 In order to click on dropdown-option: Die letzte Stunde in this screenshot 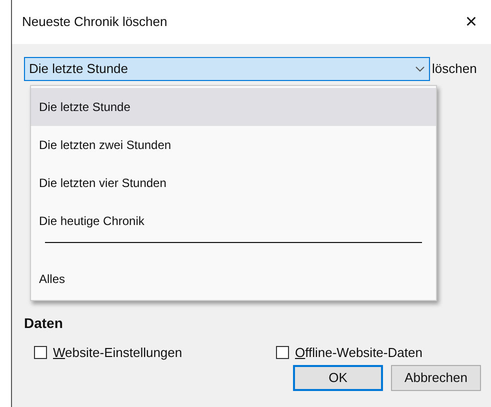, I will do `click(233, 107)`.